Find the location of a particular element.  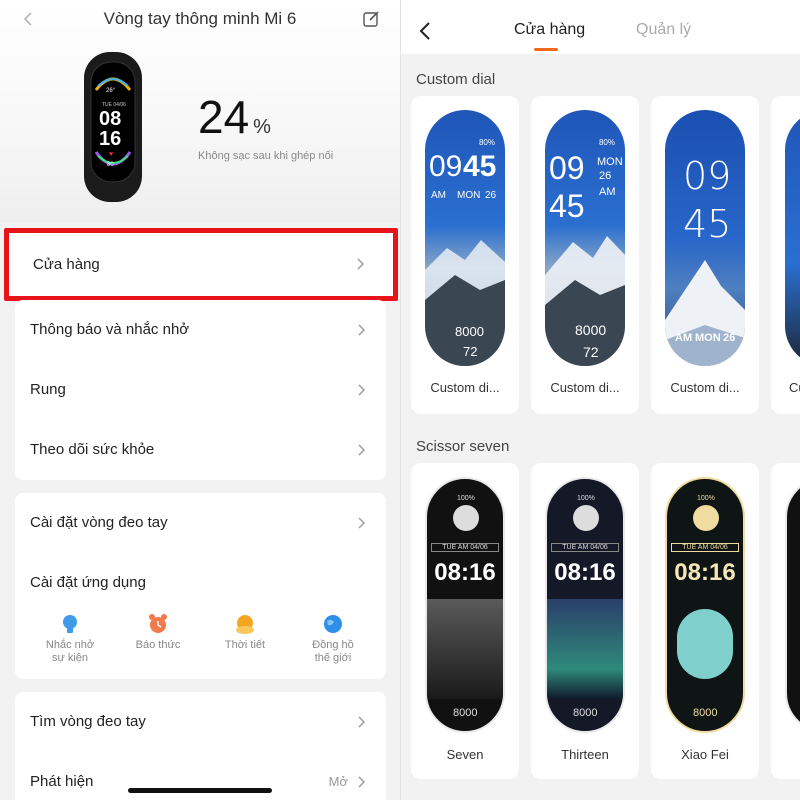

dial-name: Cu is located at coordinates (794, 387).